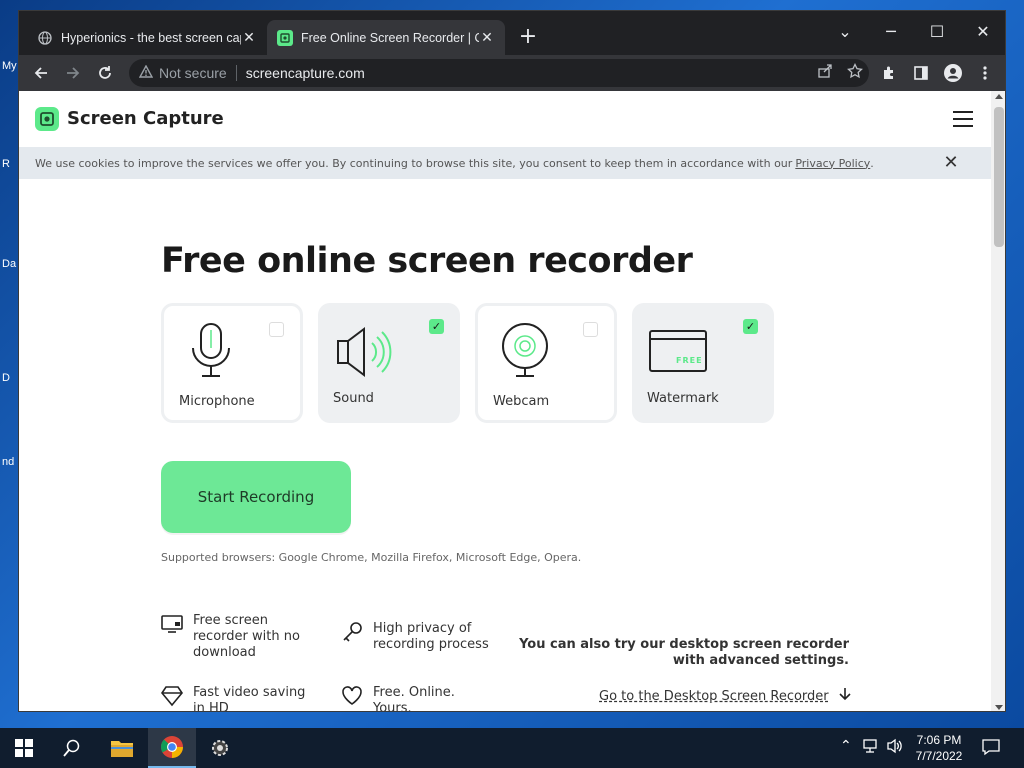 Image resolution: width=1024 pixels, height=768 pixels. Describe the element at coordinates (895, 748) in the screenshot. I see `volume-icon` at that location.